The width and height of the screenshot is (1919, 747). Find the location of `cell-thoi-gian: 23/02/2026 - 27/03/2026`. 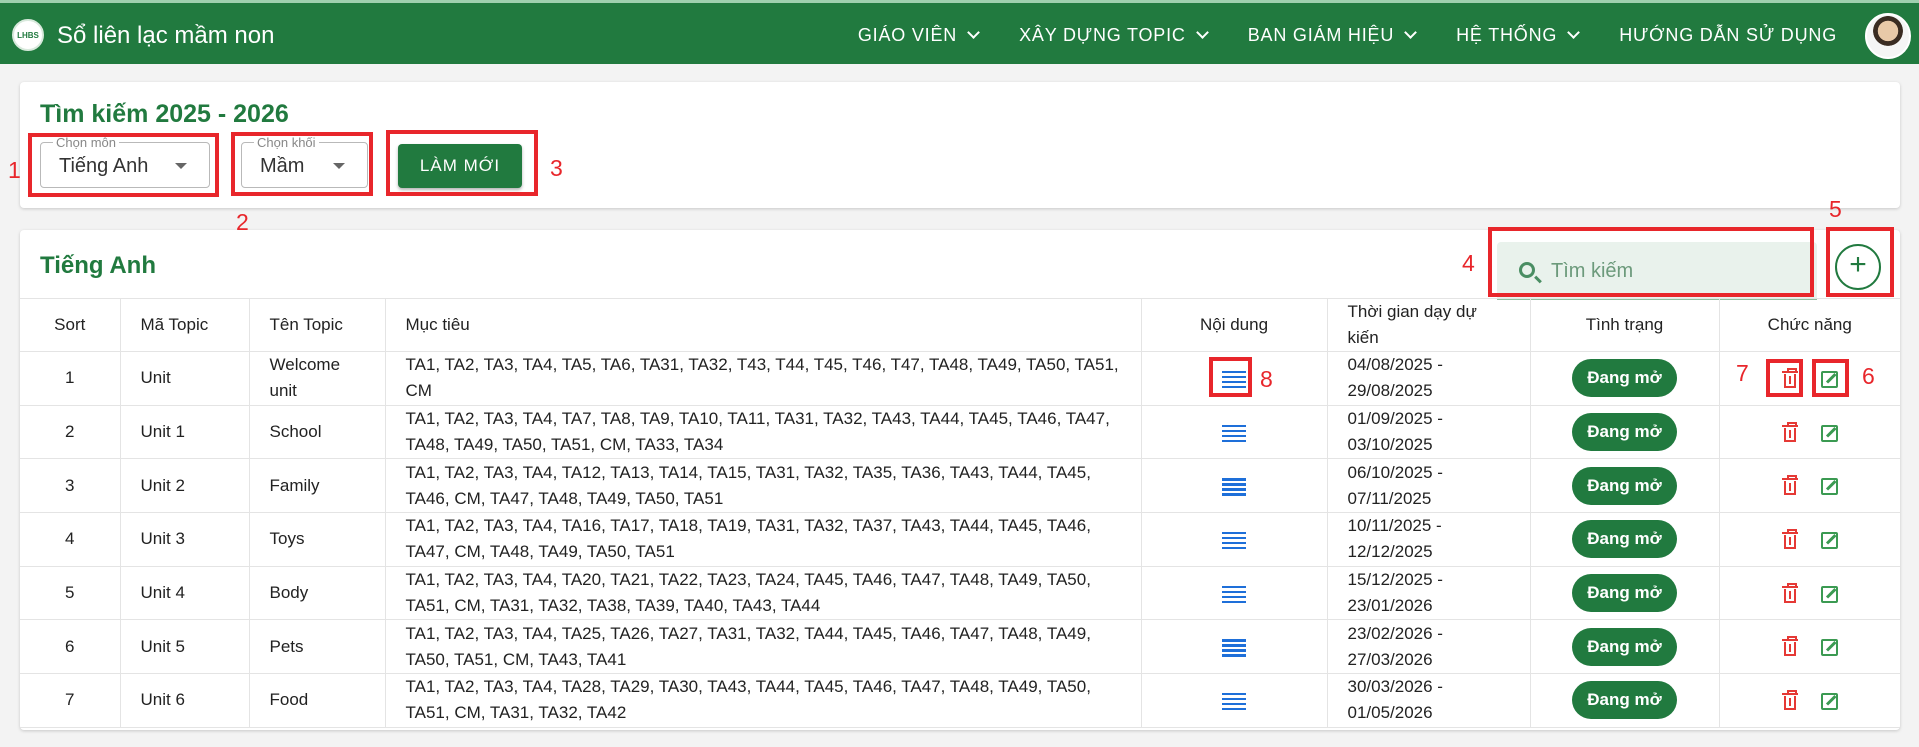

cell-thoi-gian: 23/02/2026 - 27/03/2026 is located at coordinates (1428, 647).